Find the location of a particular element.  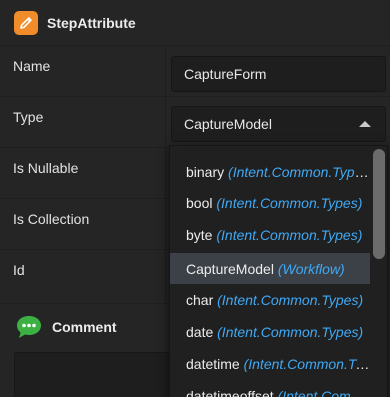

chevron-up-icon is located at coordinates (365, 124).